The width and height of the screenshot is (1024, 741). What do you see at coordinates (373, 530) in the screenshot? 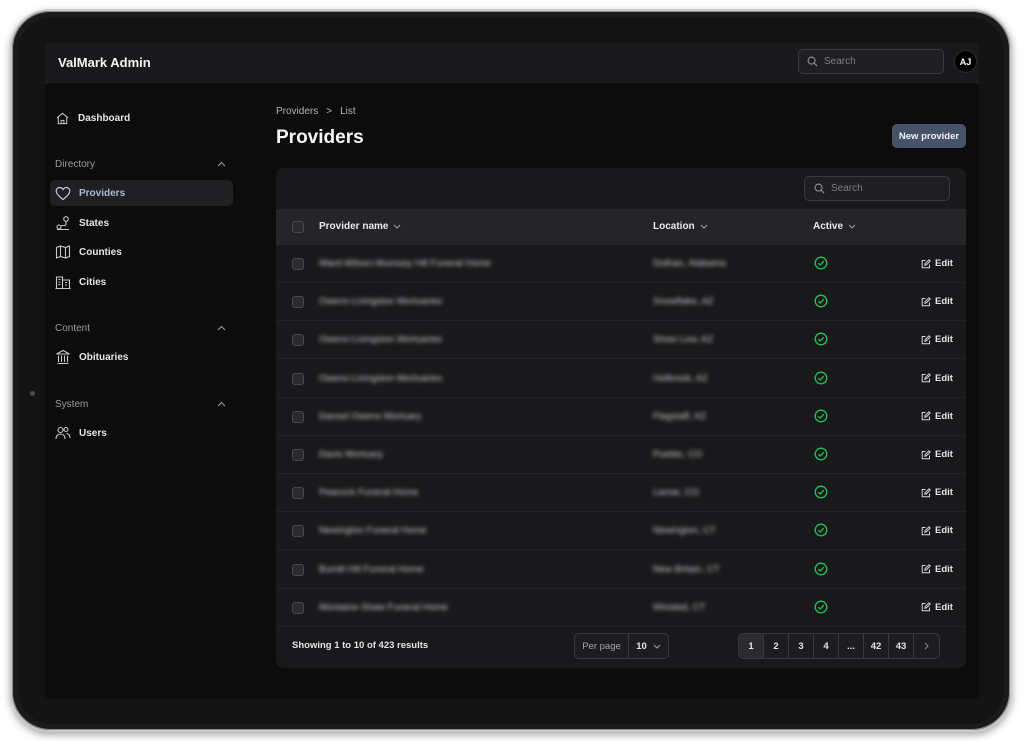
I see `provider-name-cell: Newington Funeral Home` at bounding box center [373, 530].